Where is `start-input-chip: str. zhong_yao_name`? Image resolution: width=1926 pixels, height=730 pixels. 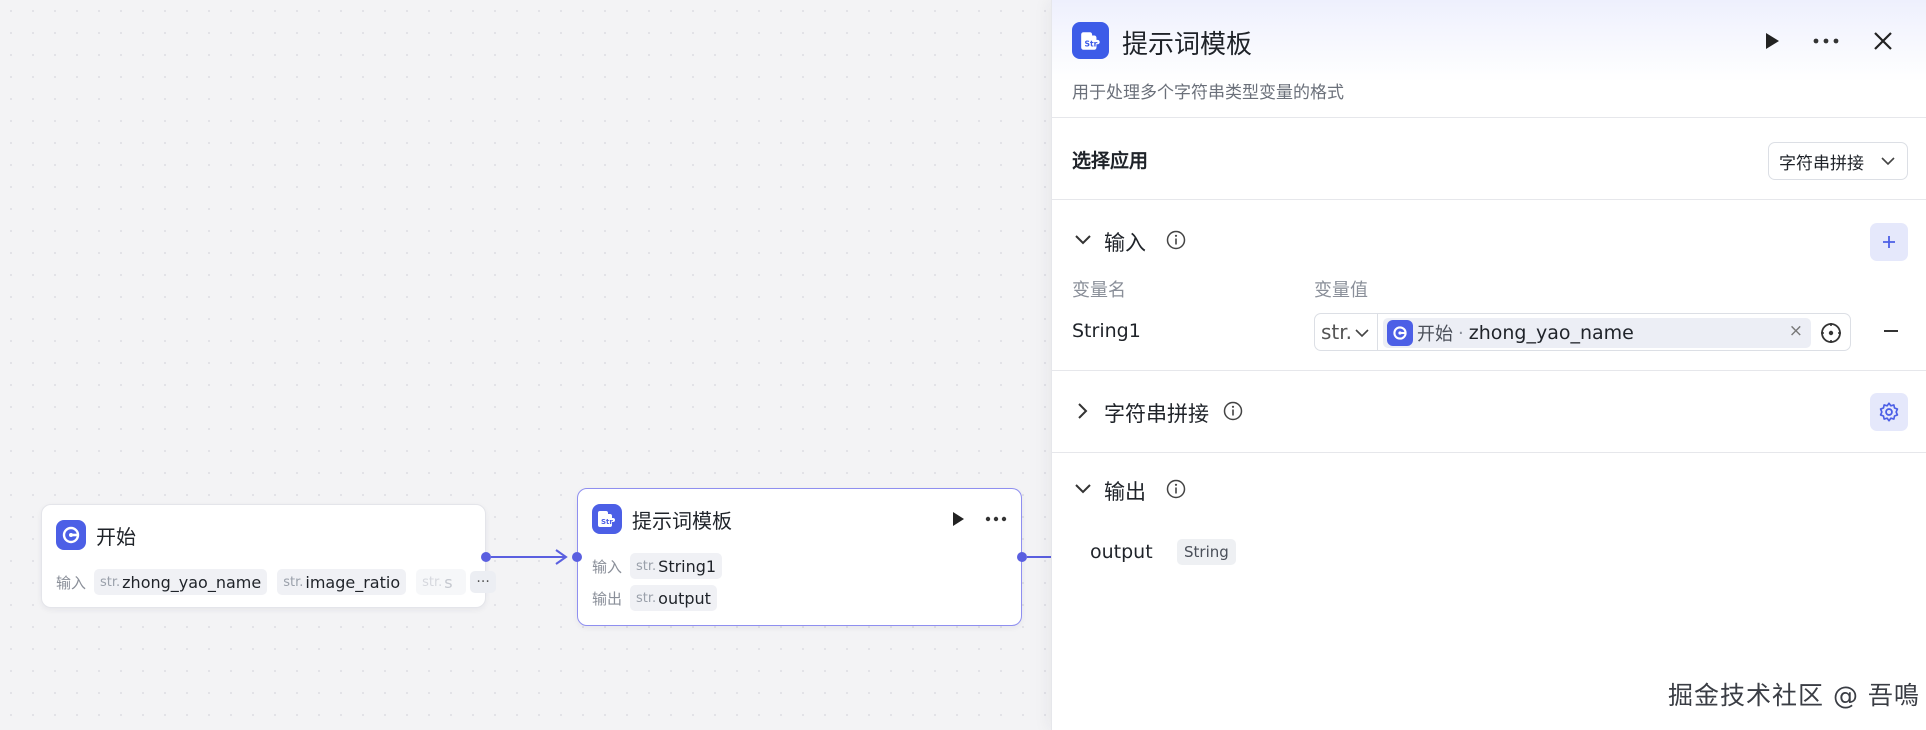
start-input-chip: str. zhong_yao_name is located at coordinates (181, 582).